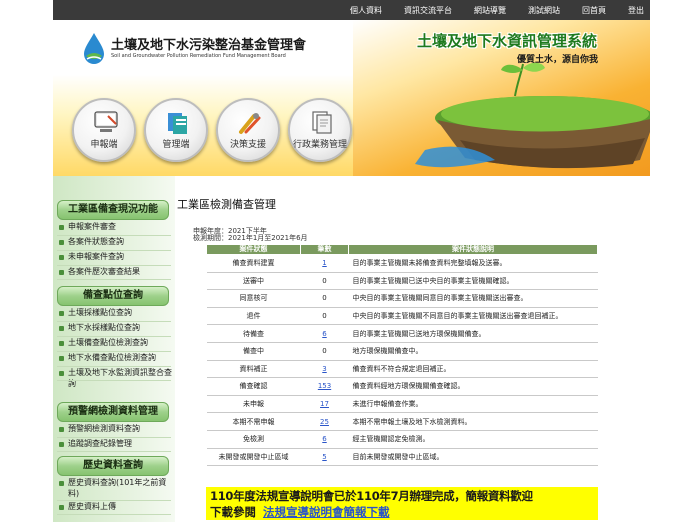  I want to click on count-link: 5, so click(324, 457).